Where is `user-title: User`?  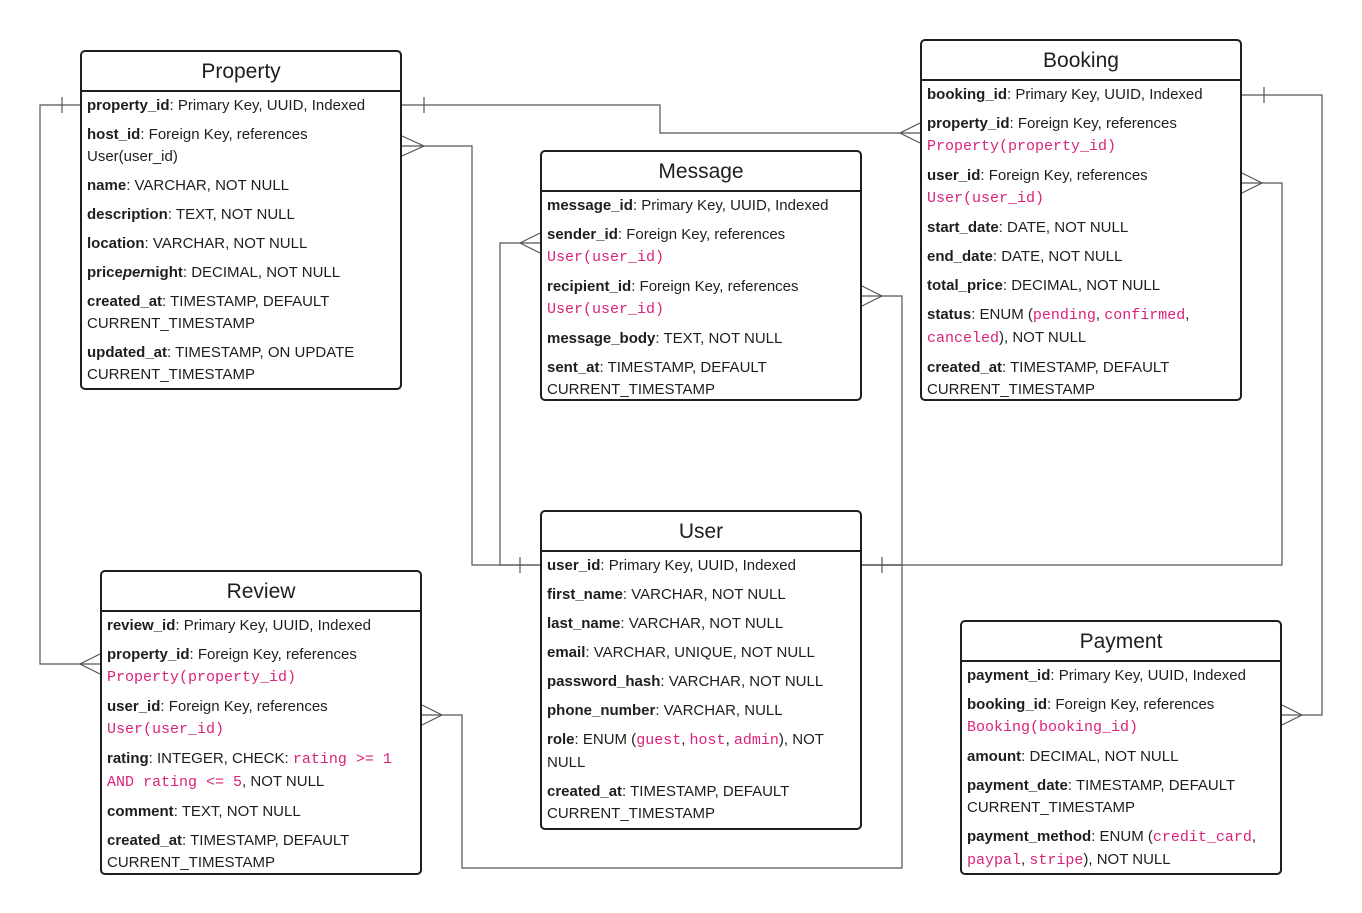
user-title: User is located at coordinates (701, 532).